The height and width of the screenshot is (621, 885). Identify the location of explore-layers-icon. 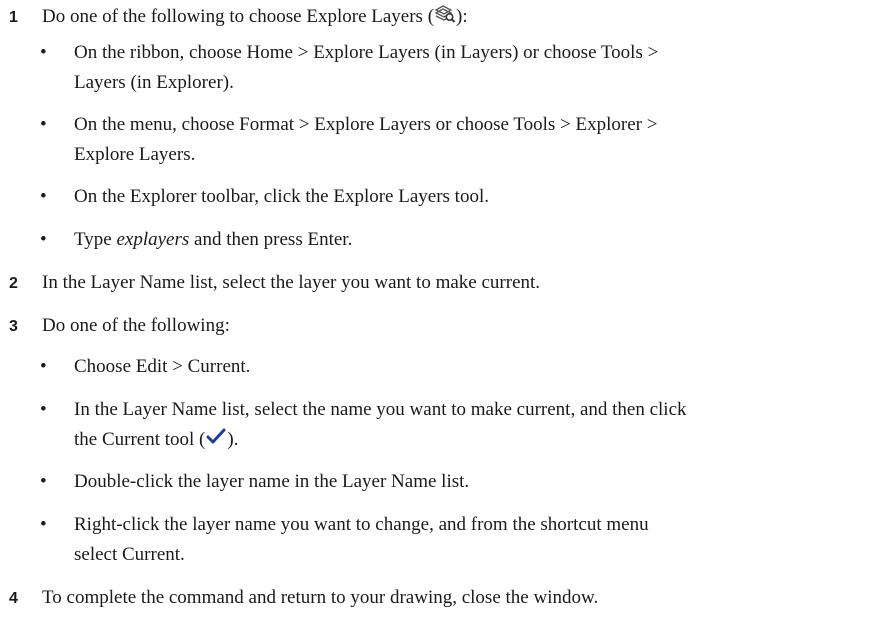
(445, 17).